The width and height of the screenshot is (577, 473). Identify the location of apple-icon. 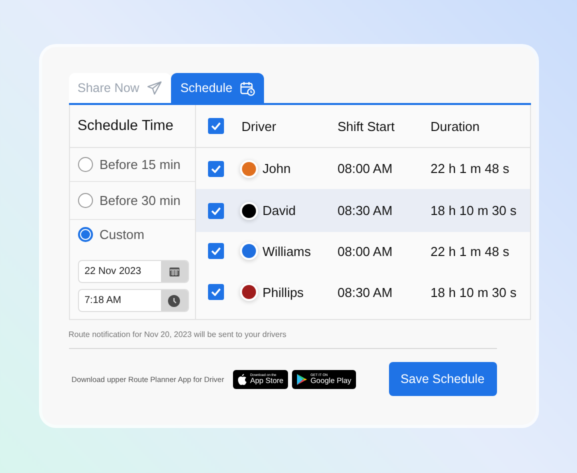
(243, 379).